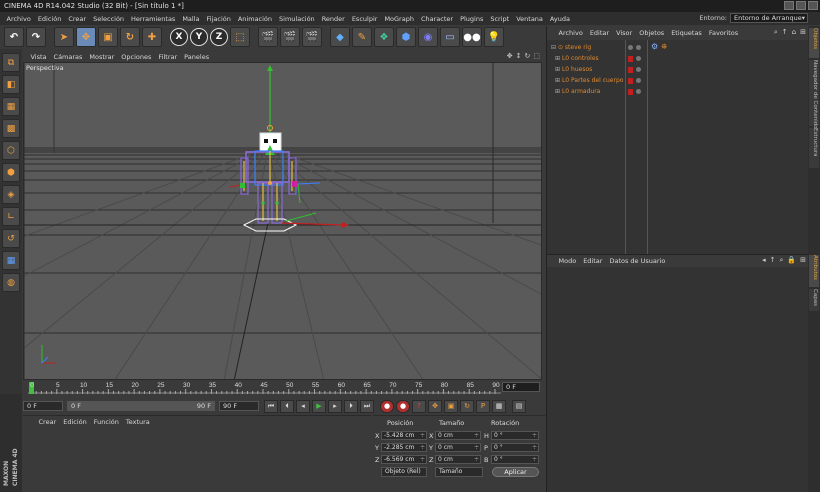  What do you see at coordinates (11, 172) in the screenshot?
I see `edges-mode-icon: ⬢` at bounding box center [11, 172].